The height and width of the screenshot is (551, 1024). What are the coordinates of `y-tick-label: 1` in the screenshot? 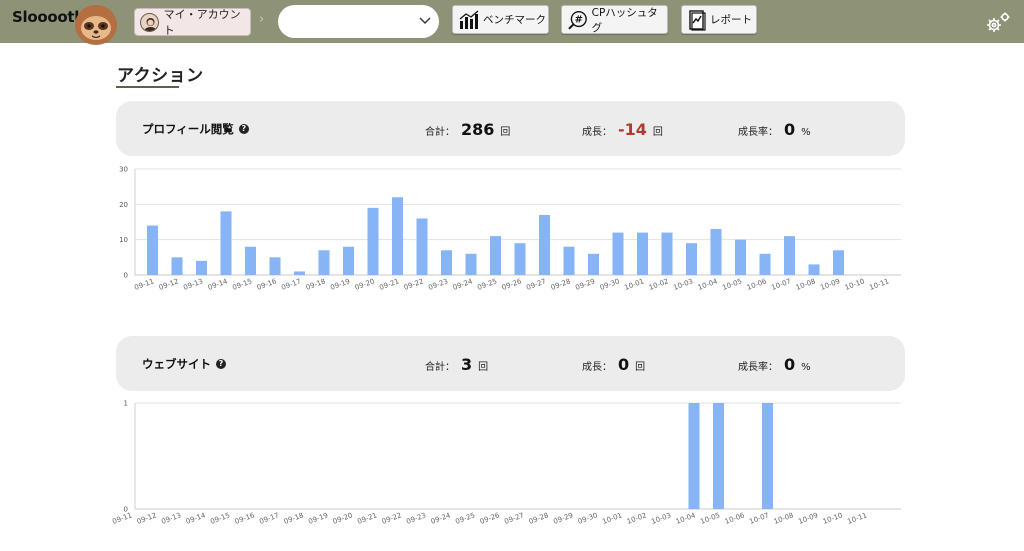 It's located at (126, 404).